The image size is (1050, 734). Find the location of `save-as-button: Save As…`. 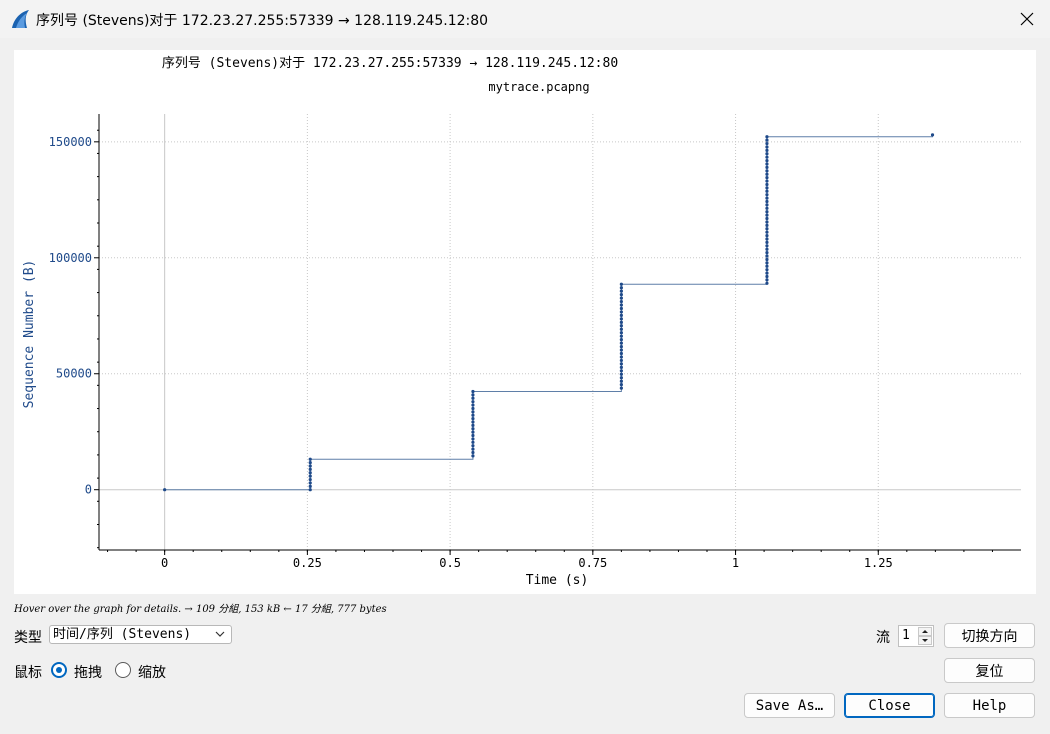

save-as-button: Save As… is located at coordinates (789, 705).